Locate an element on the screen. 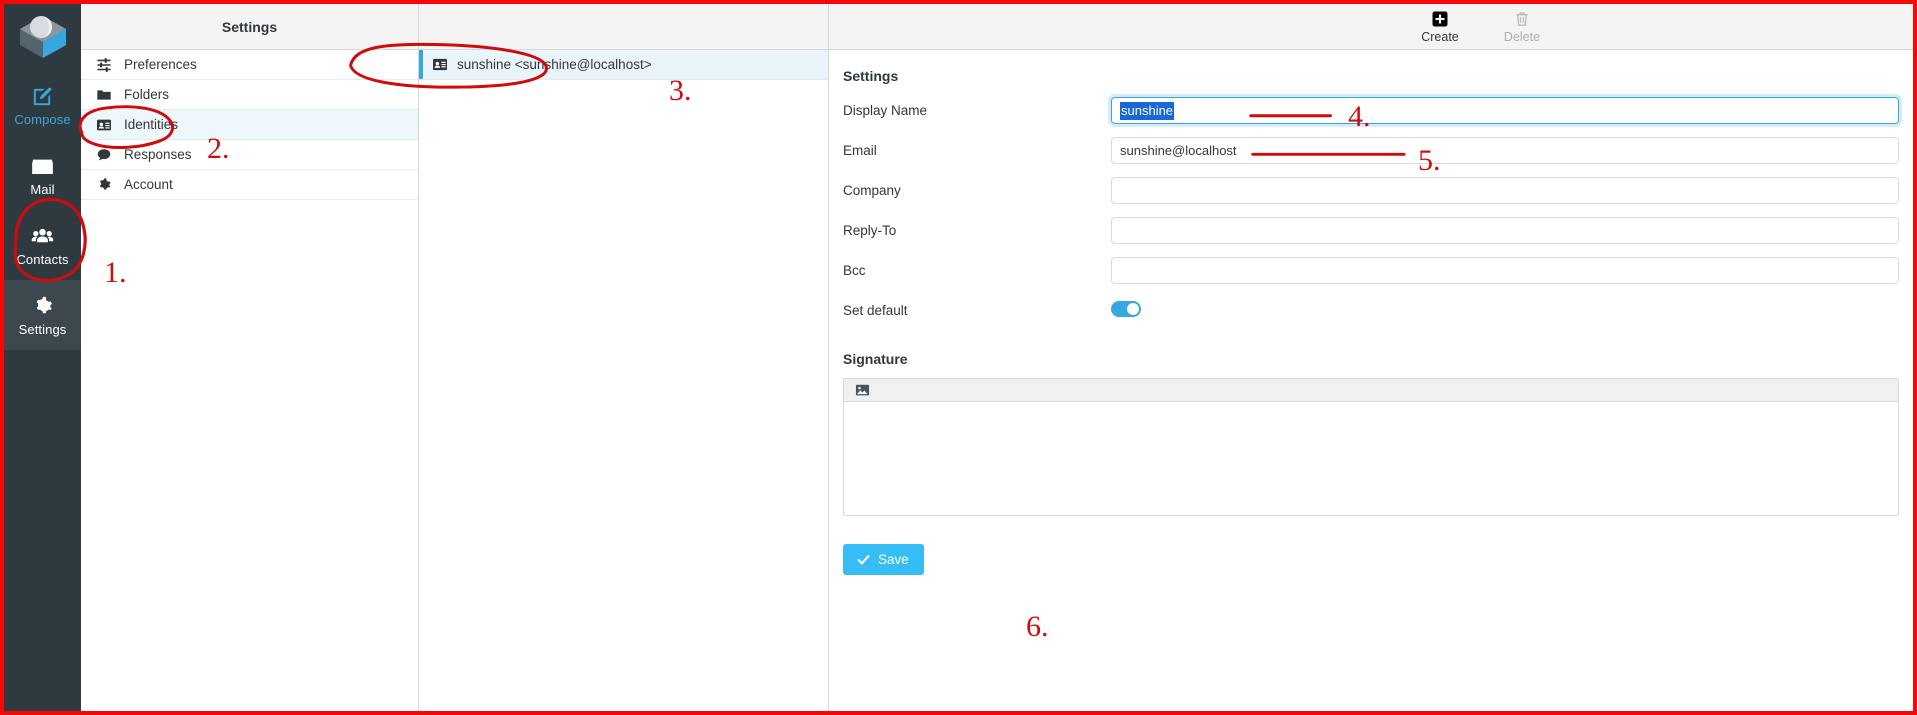 This screenshot has width=1917, height=715. save-button-label: Save is located at coordinates (893, 559).